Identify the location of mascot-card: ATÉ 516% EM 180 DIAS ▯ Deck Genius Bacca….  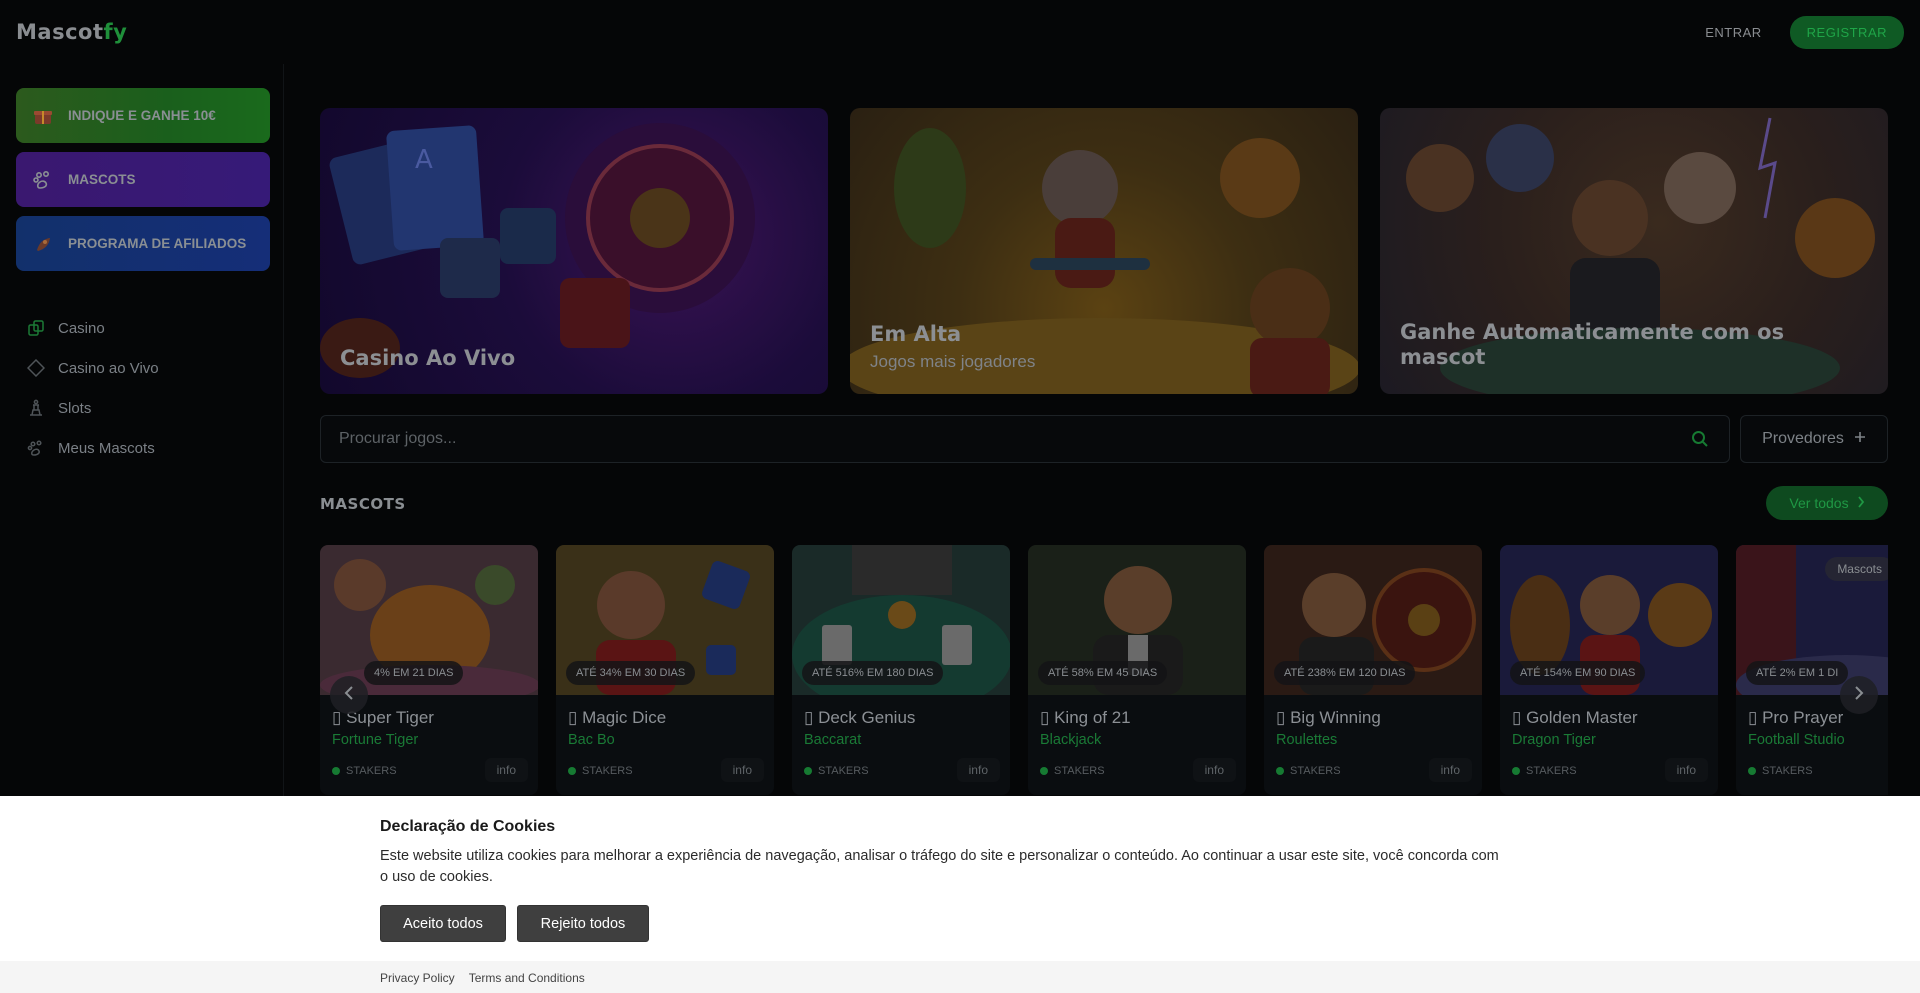
(901, 670).